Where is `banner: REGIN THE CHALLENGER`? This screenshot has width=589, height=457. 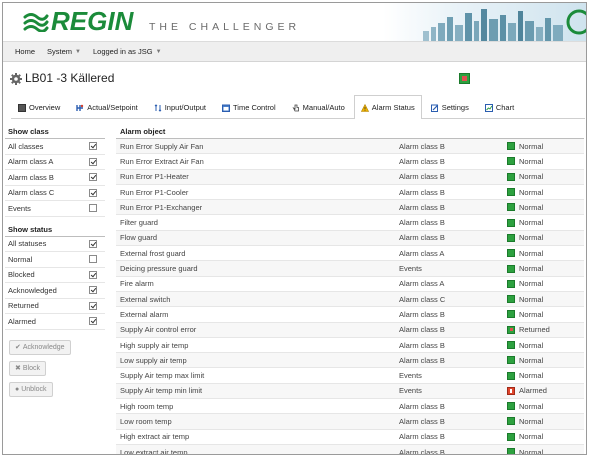
banner: REGIN THE CHALLENGER is located at coordinates (294, 22).